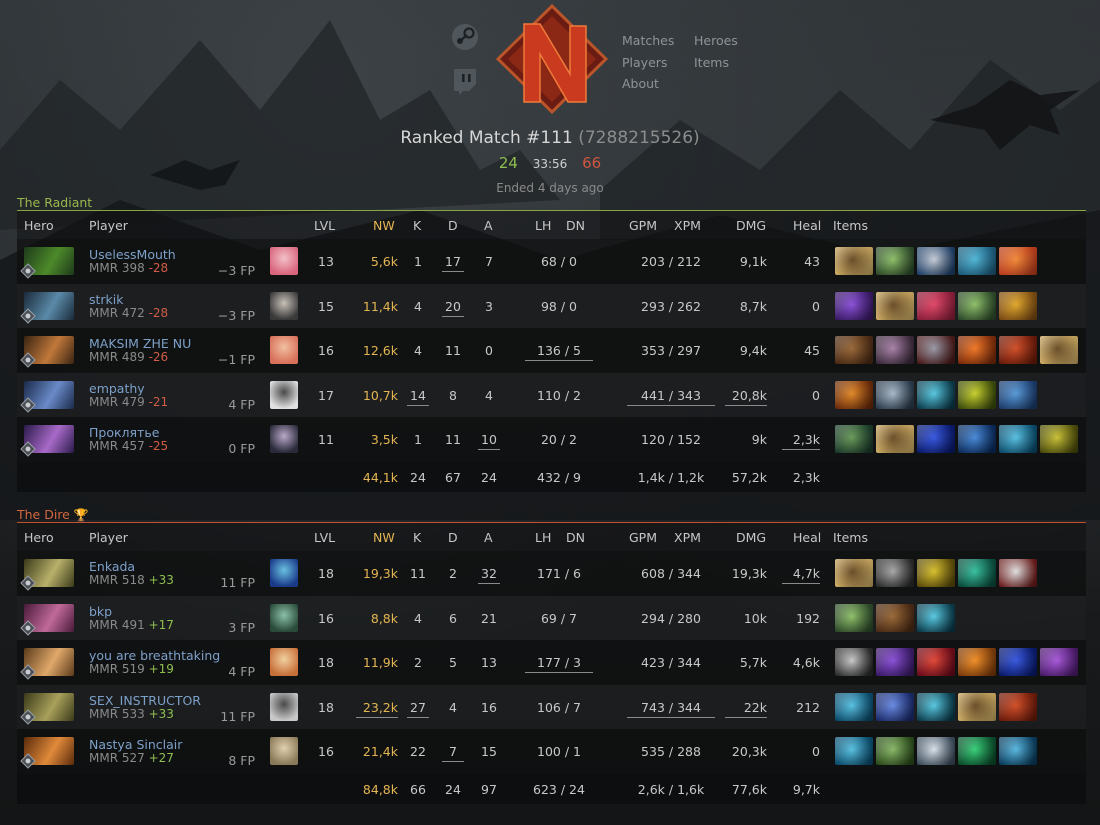  I want to click on column-header-lh: LH, so click(543, 225).